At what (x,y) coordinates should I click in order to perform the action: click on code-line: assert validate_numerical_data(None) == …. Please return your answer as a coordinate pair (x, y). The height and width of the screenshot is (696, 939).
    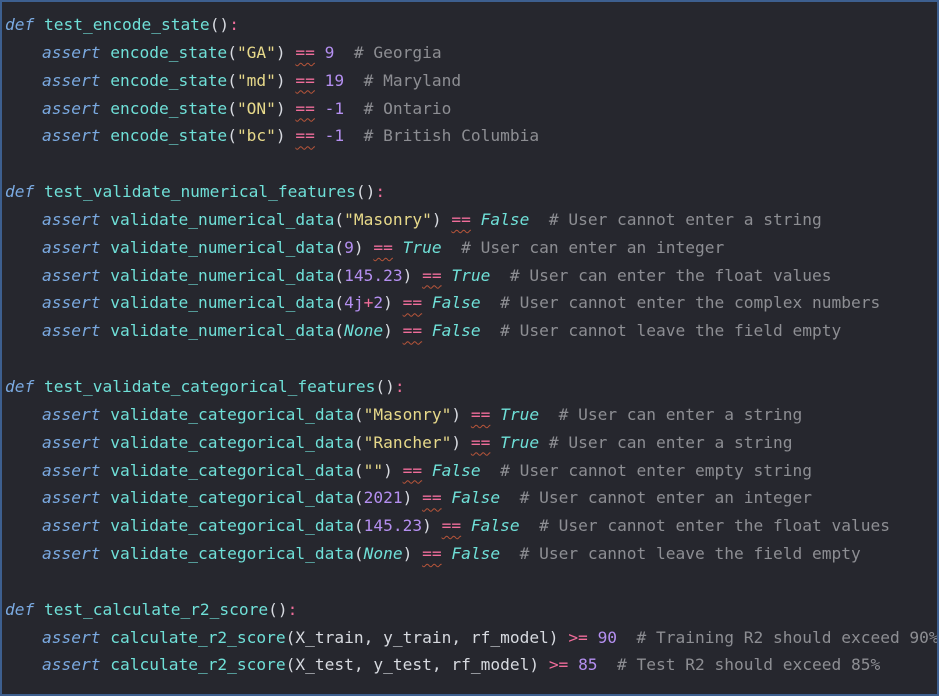
    Looking at the image, I should click on (471, 331).